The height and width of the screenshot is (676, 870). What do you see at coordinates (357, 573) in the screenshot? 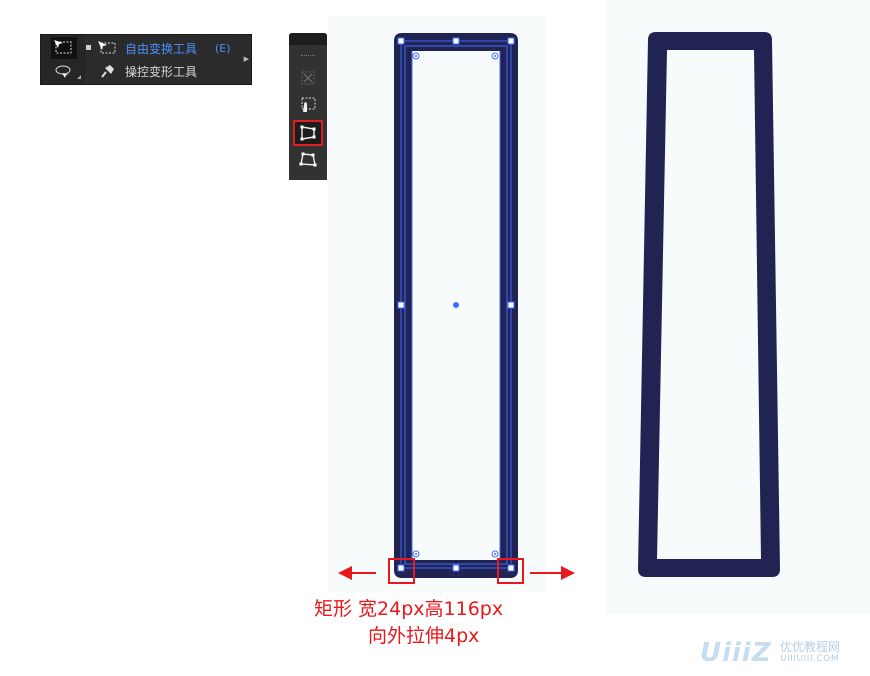
I see `arrow-left-icon` at bounding box center [357, 573].